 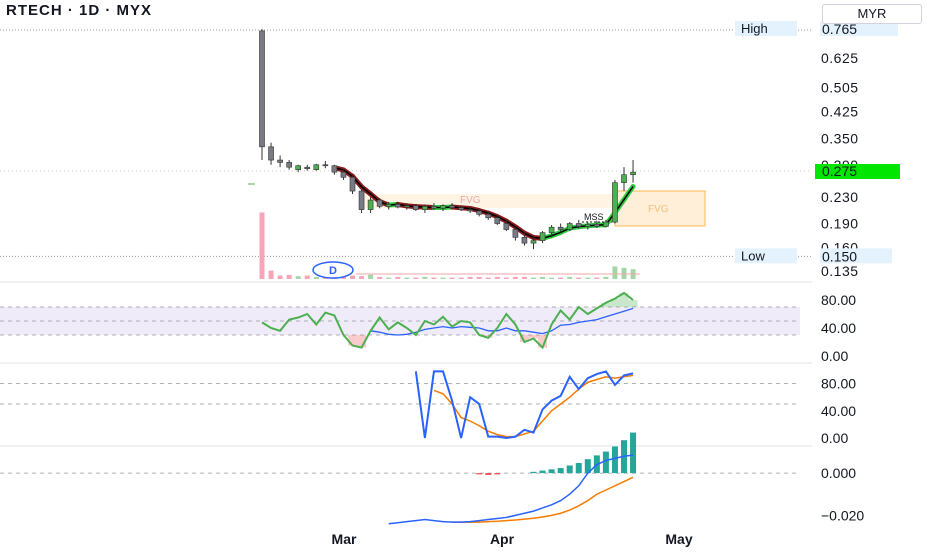 I want to click on stoch-tick: 80.00, so click(x=838, y=384).